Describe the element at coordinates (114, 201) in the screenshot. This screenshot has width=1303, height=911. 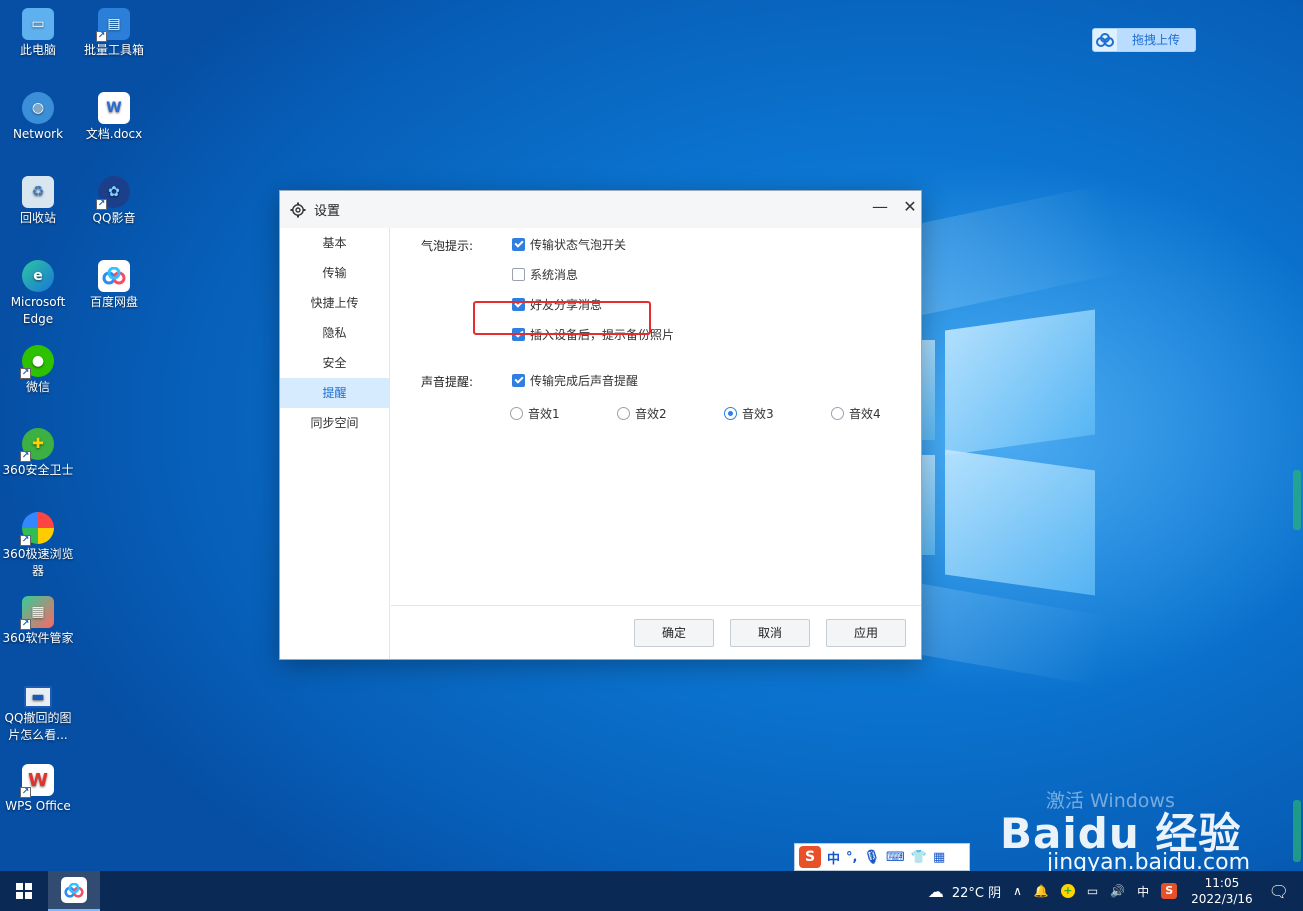
I see `desktop-icon-qq-player: ✿ ↗ QQ影音` at that location.